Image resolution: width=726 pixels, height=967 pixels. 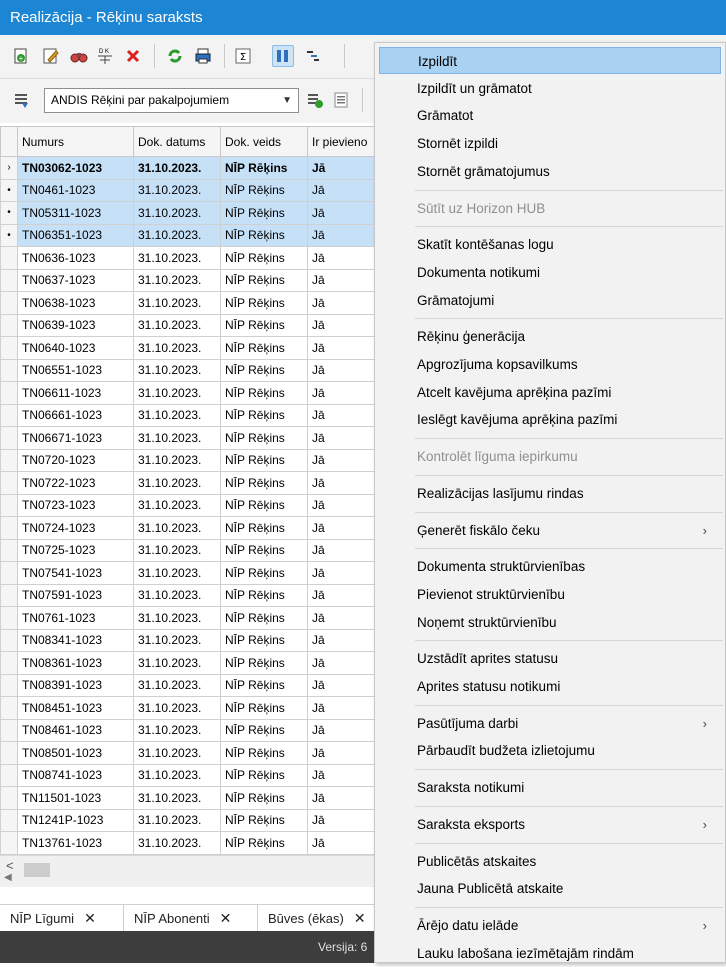 I want to click on menu-item: Saraksta notikumi, so click(x=550, y=787).